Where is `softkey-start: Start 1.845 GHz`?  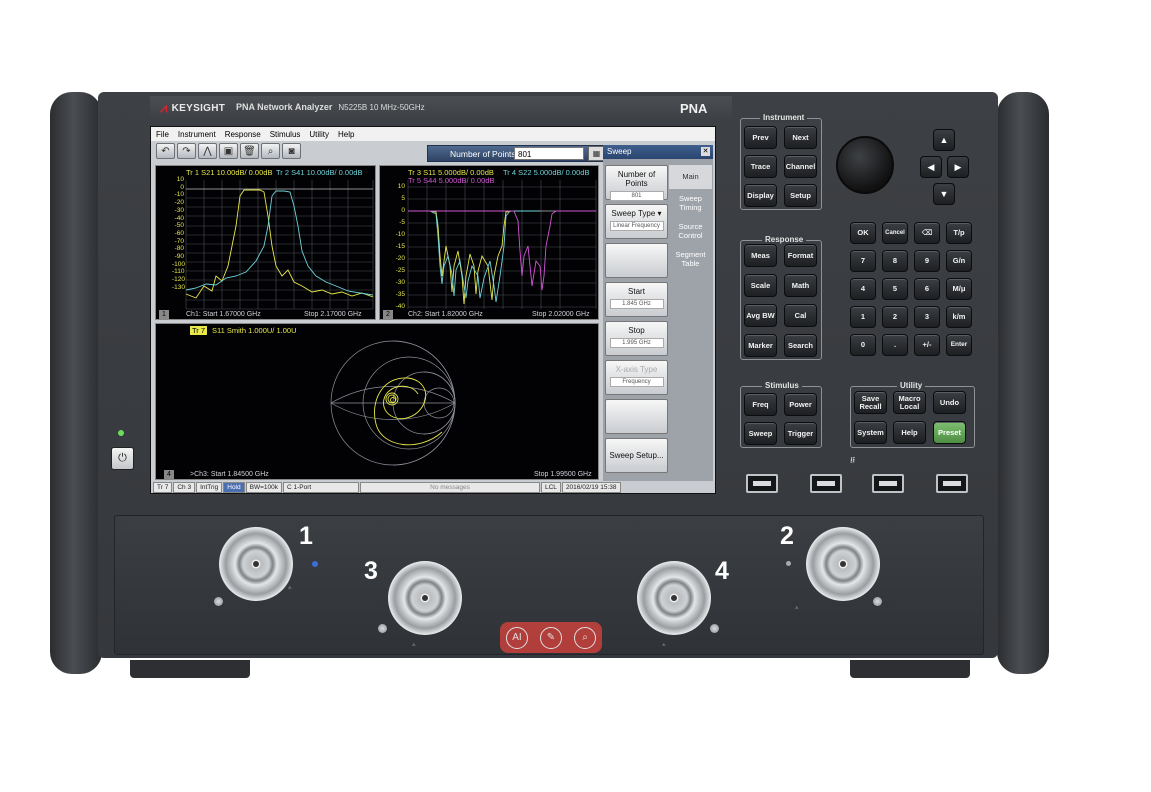 softkey-start: Start 1.845 GHz is located at coordinates (636, 299).